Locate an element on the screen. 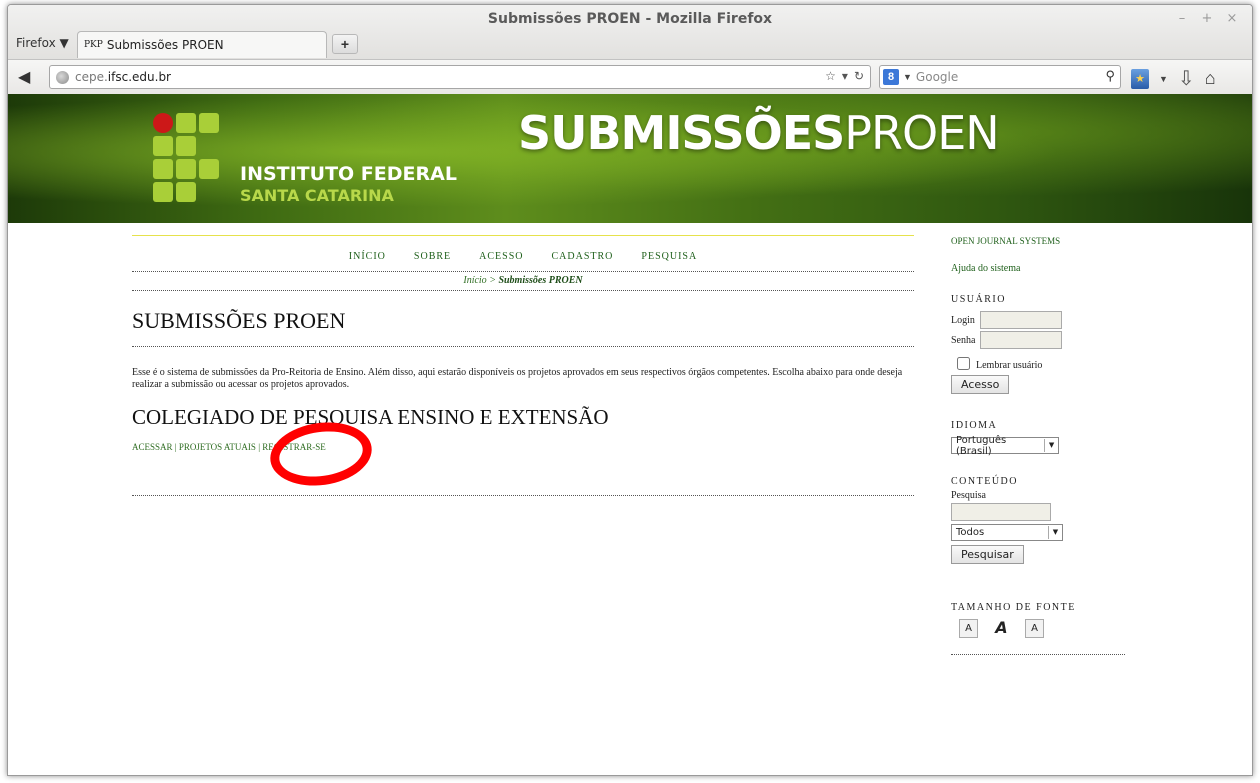 The image size is (1260, 783). url-text: cepe.ifsc.edu.br is located at coordinates (123, 77).